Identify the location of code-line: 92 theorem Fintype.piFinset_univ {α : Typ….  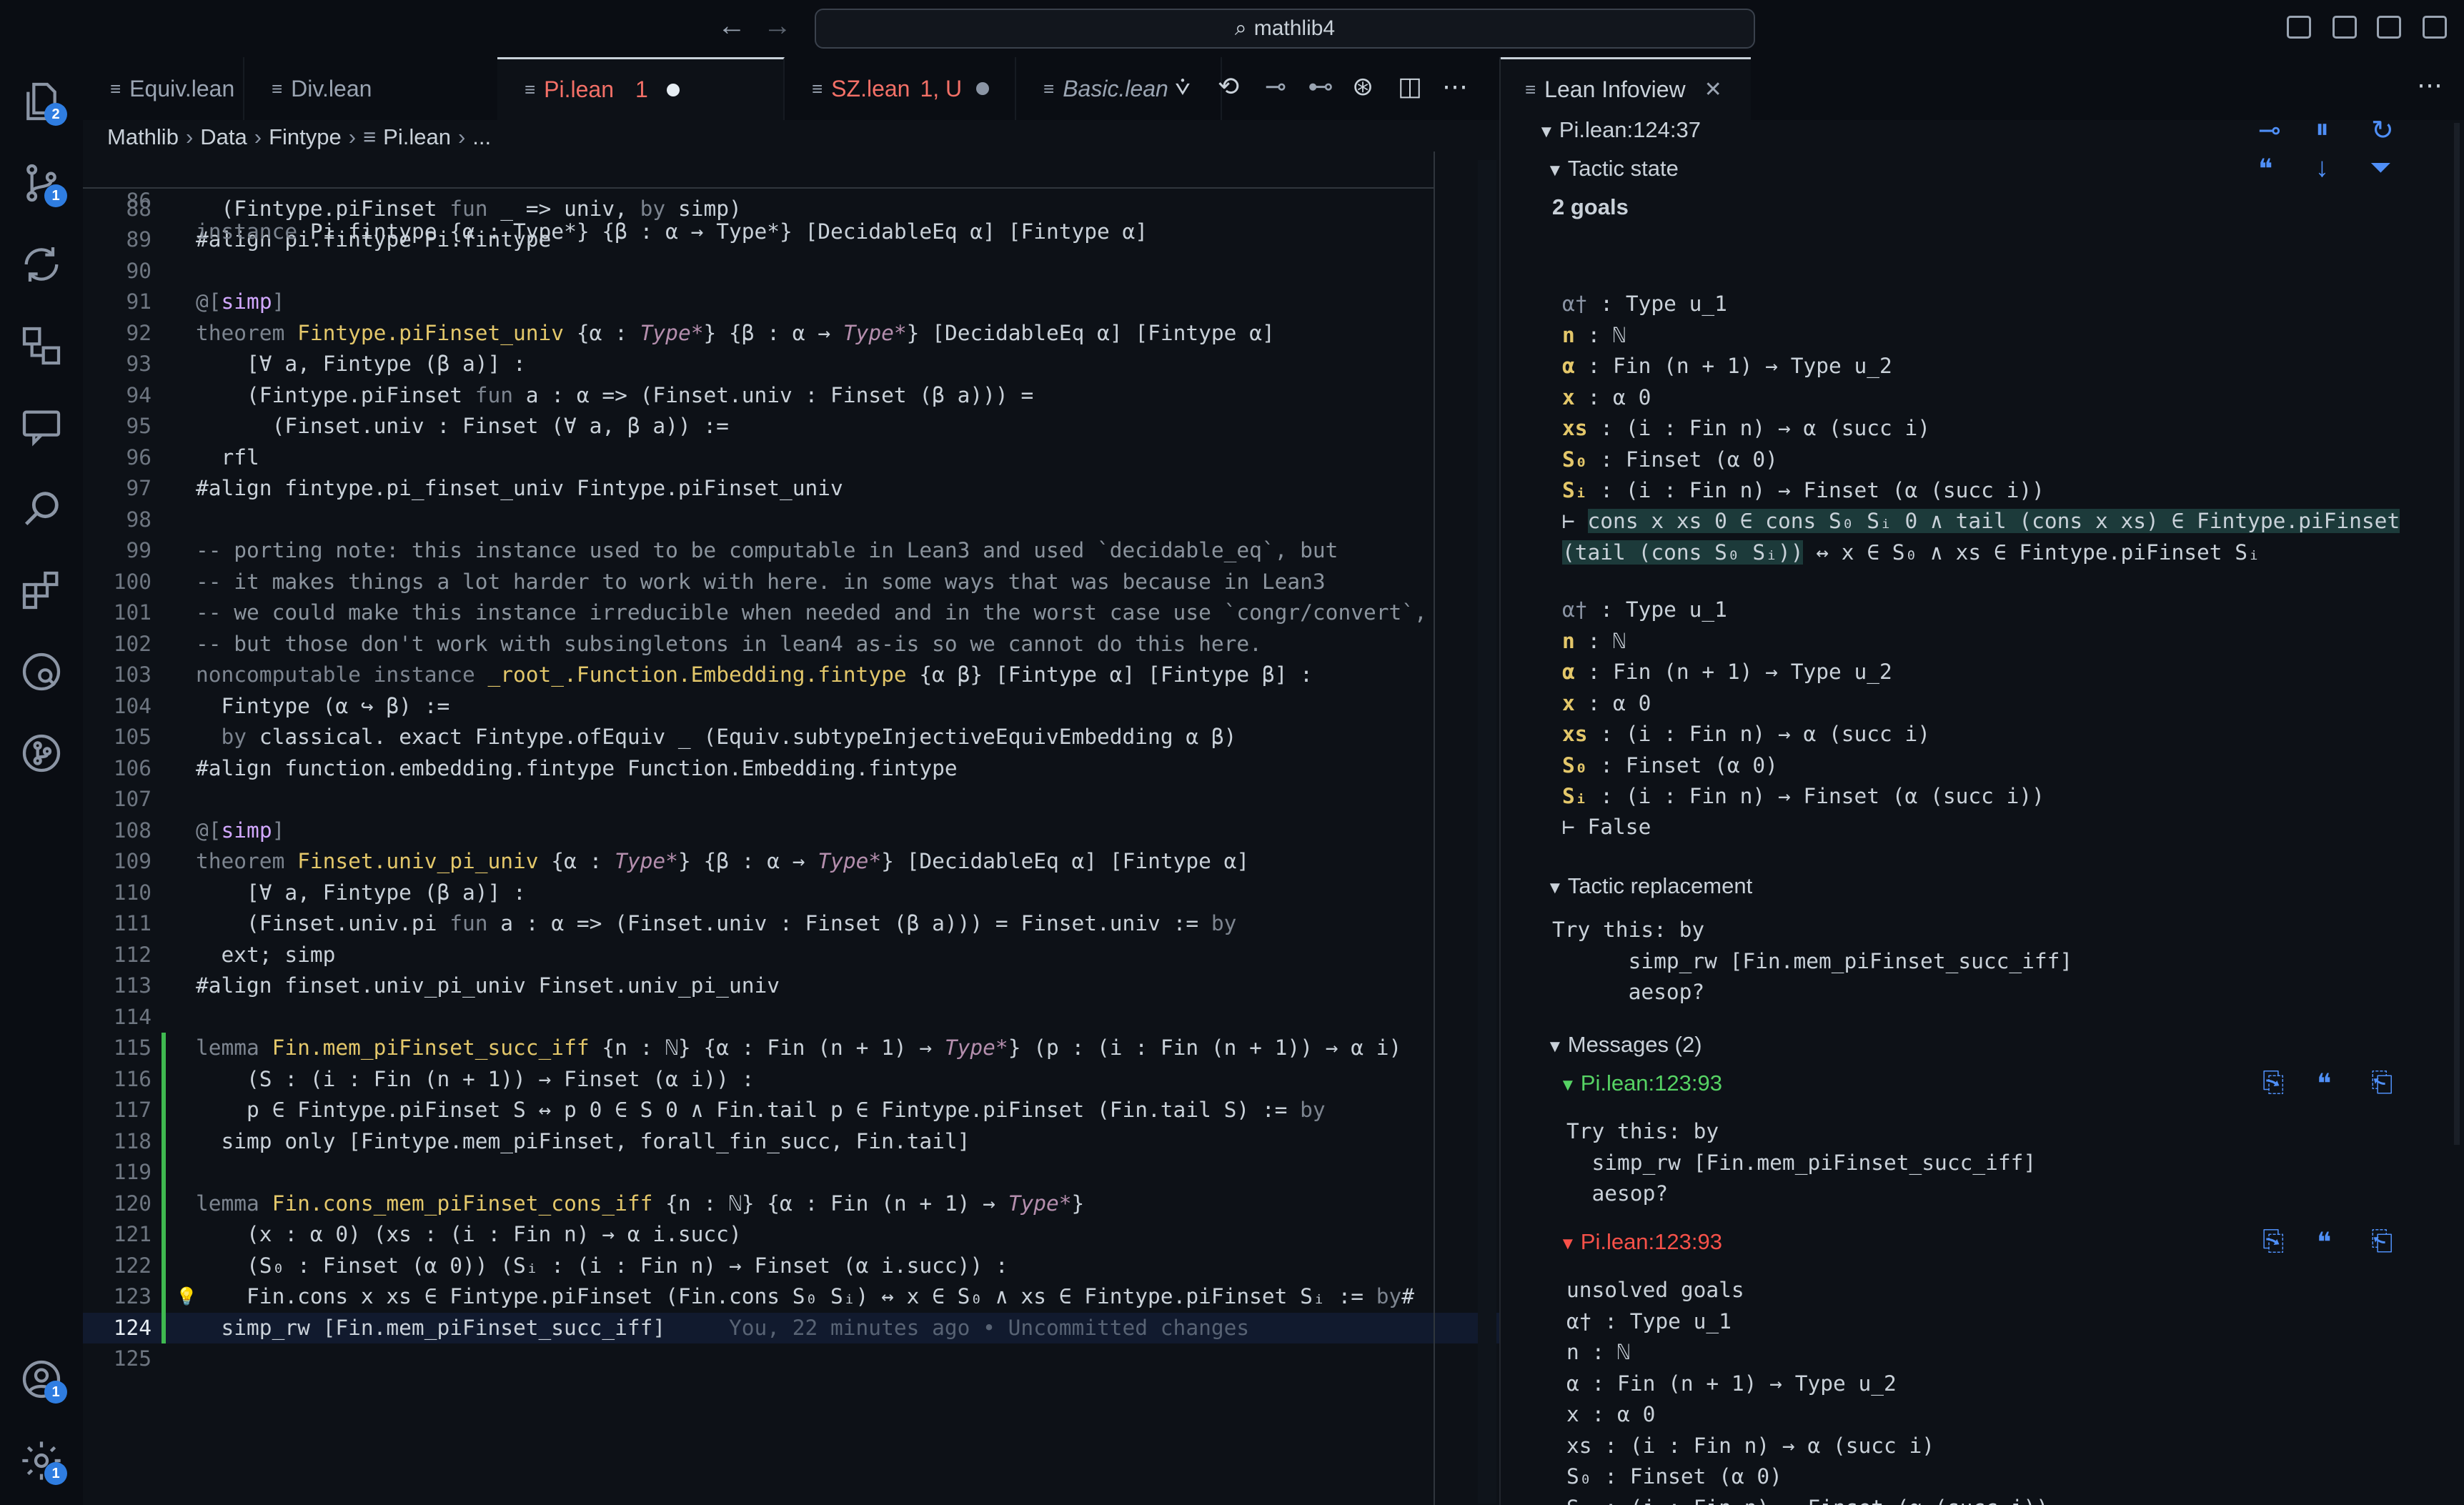
(791, 333).